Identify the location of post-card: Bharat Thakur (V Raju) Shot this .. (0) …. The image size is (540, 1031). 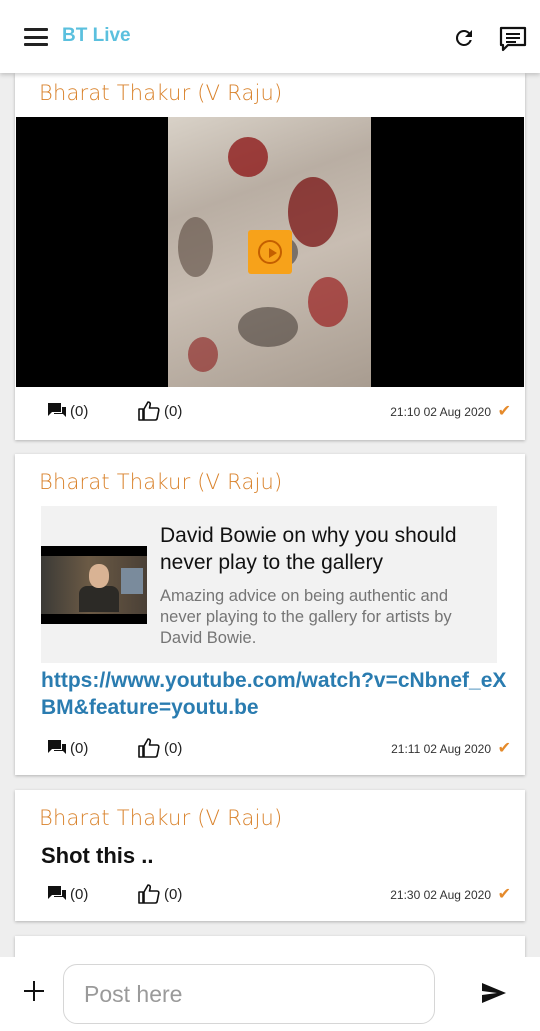
(270, 855).